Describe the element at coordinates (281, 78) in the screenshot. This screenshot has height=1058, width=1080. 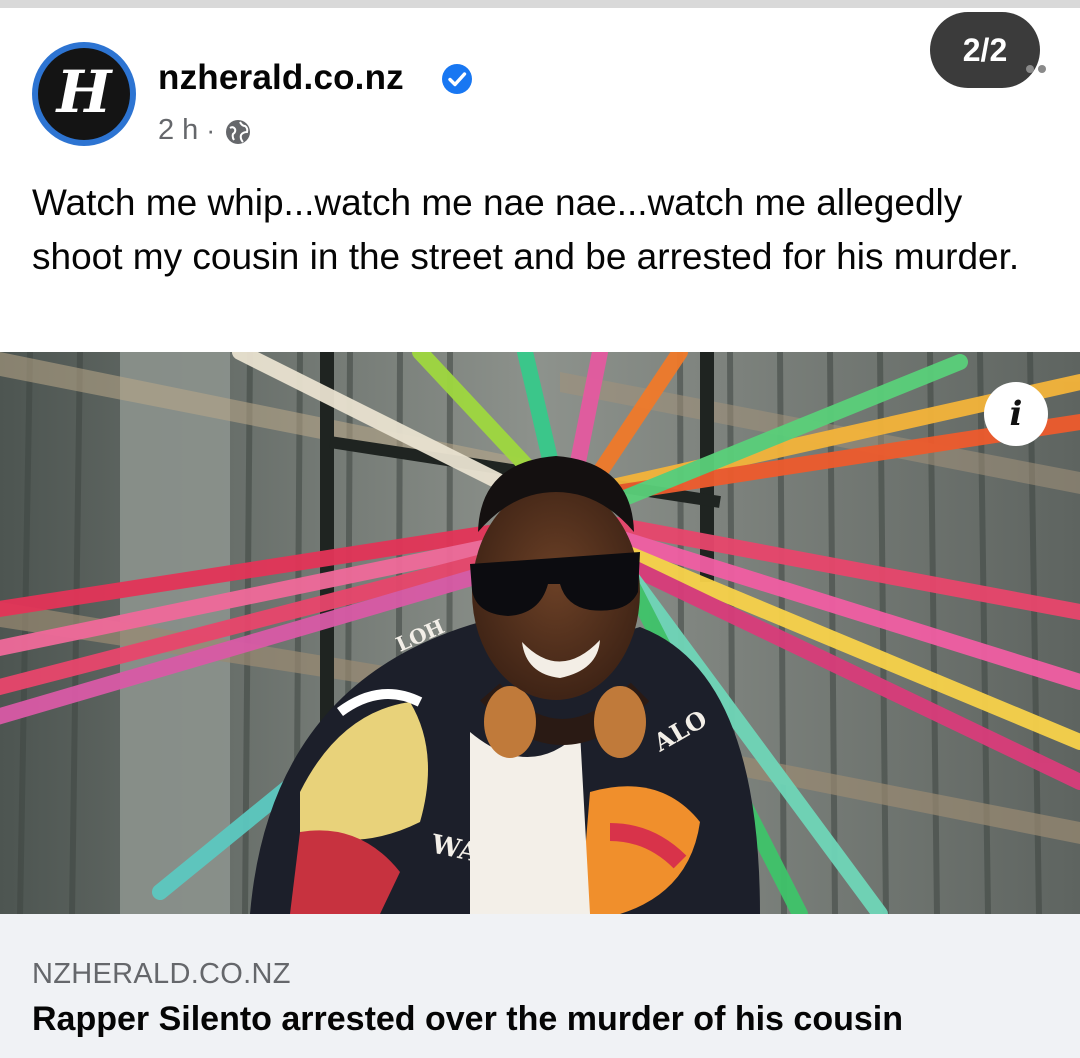
I see `page-name-link: nzherald.co.nz` at that location.